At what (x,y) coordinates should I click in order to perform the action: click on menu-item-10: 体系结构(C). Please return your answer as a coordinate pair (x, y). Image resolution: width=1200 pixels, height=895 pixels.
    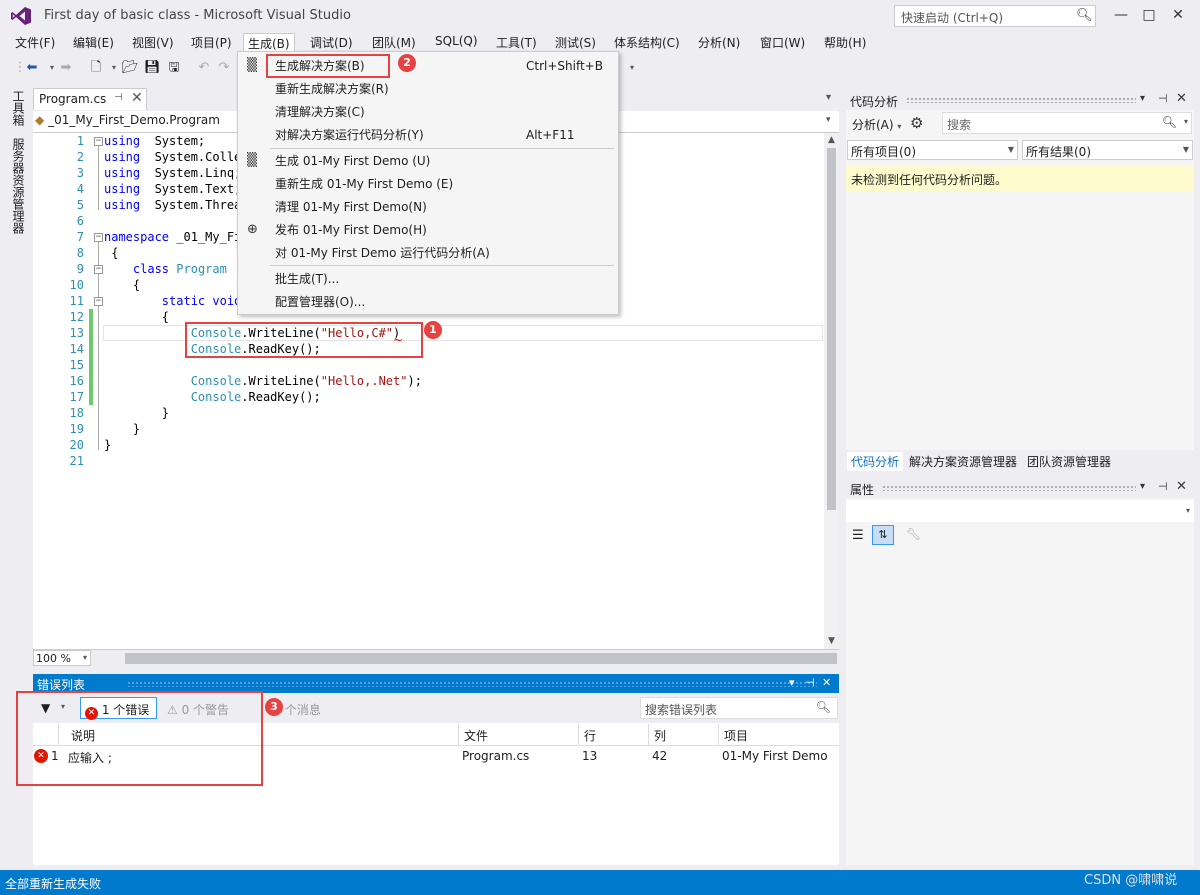
    Looking at the image, I should click on (647, 42).